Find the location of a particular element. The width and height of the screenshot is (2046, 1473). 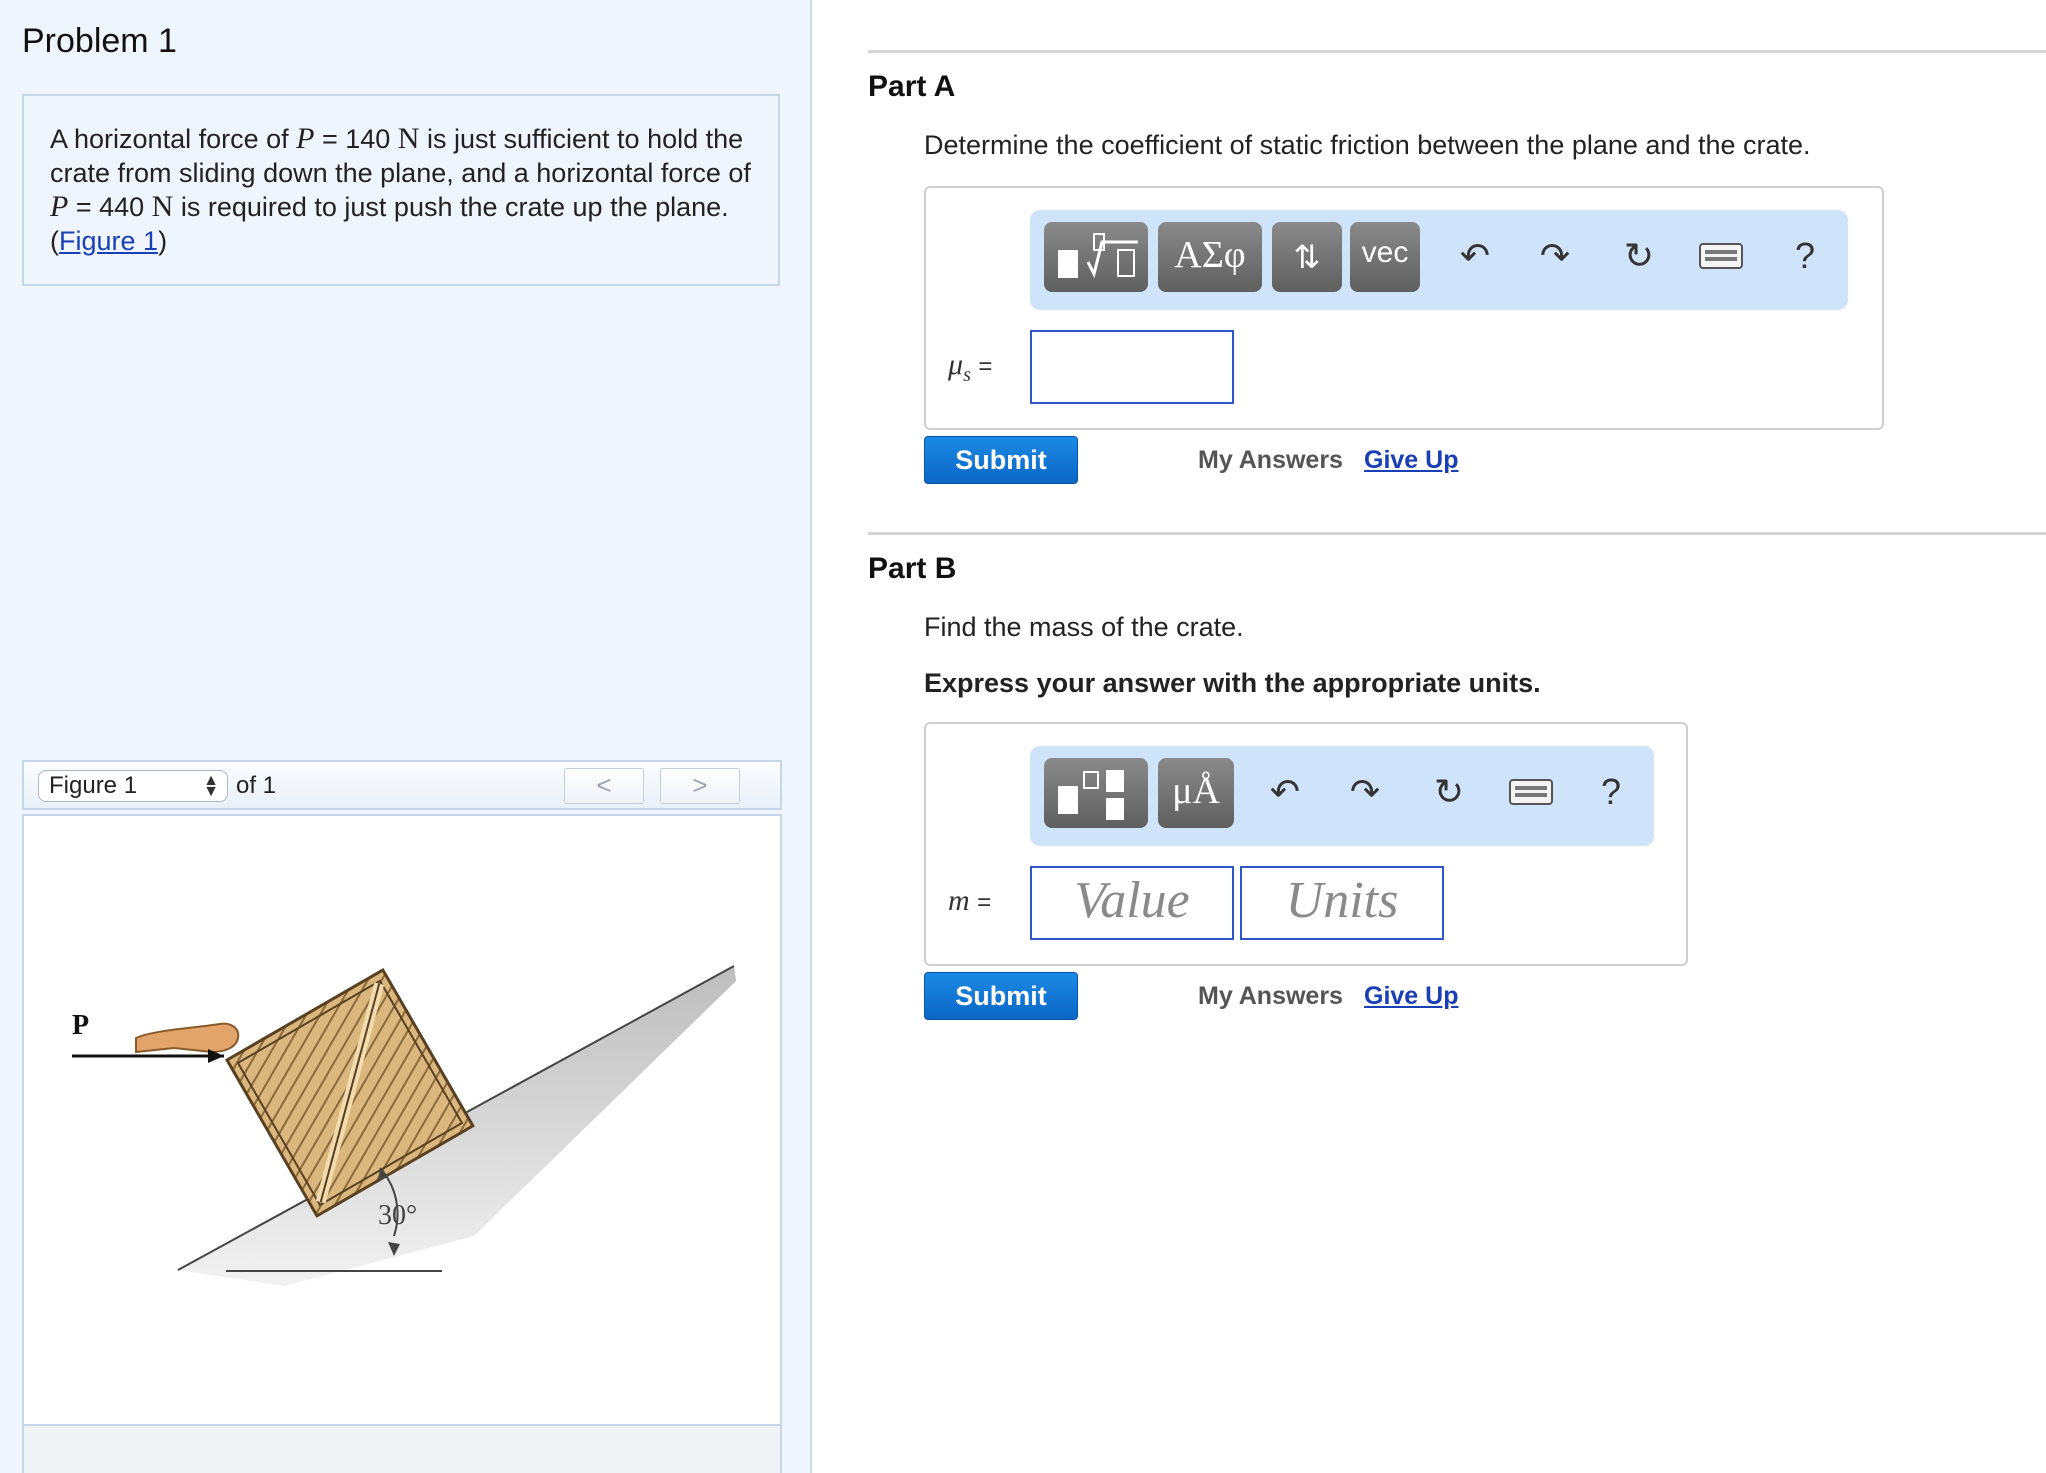

greek-symbols-button: ΑΣφ is located at coordinates (1210, 257).